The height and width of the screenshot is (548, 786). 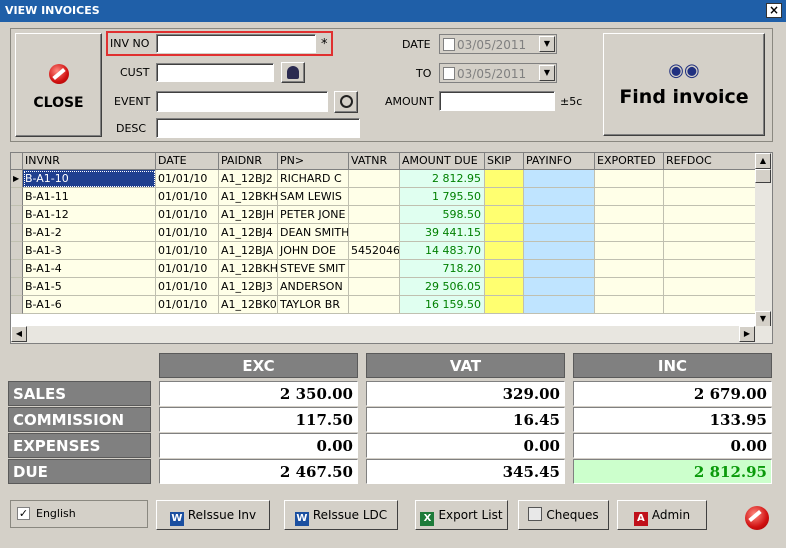 What do you see at coordinates (442, 251) in the screenshot?
I see `cell-amount: 14 483.70` at bounding box center [442, 251].